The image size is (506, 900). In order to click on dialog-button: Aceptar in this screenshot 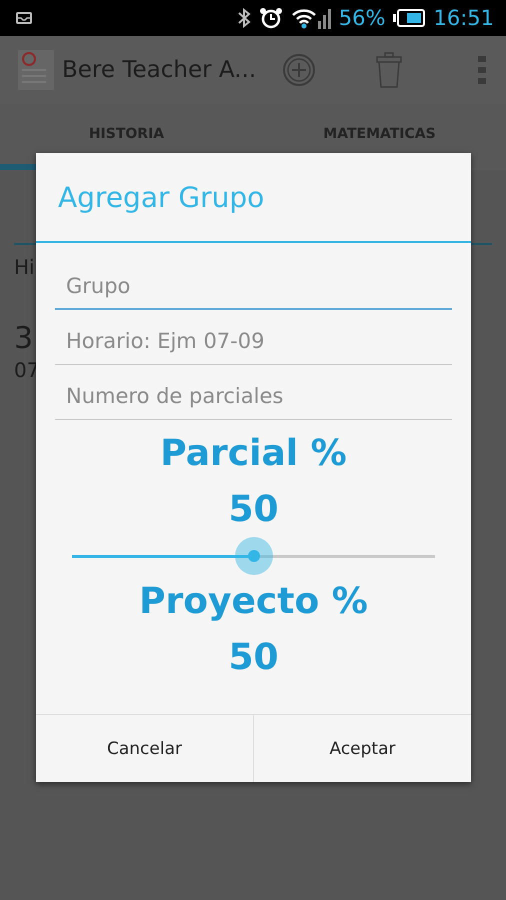, I will do `click(362, 748)`.